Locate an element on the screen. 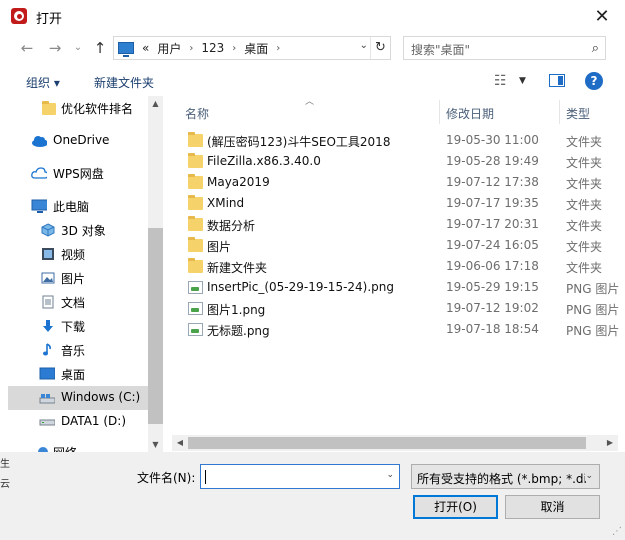 Image resolution: width=625 pixels, height=540 pixels. resize-grip-icon: ⋰ is located at coordinates (617, 531).